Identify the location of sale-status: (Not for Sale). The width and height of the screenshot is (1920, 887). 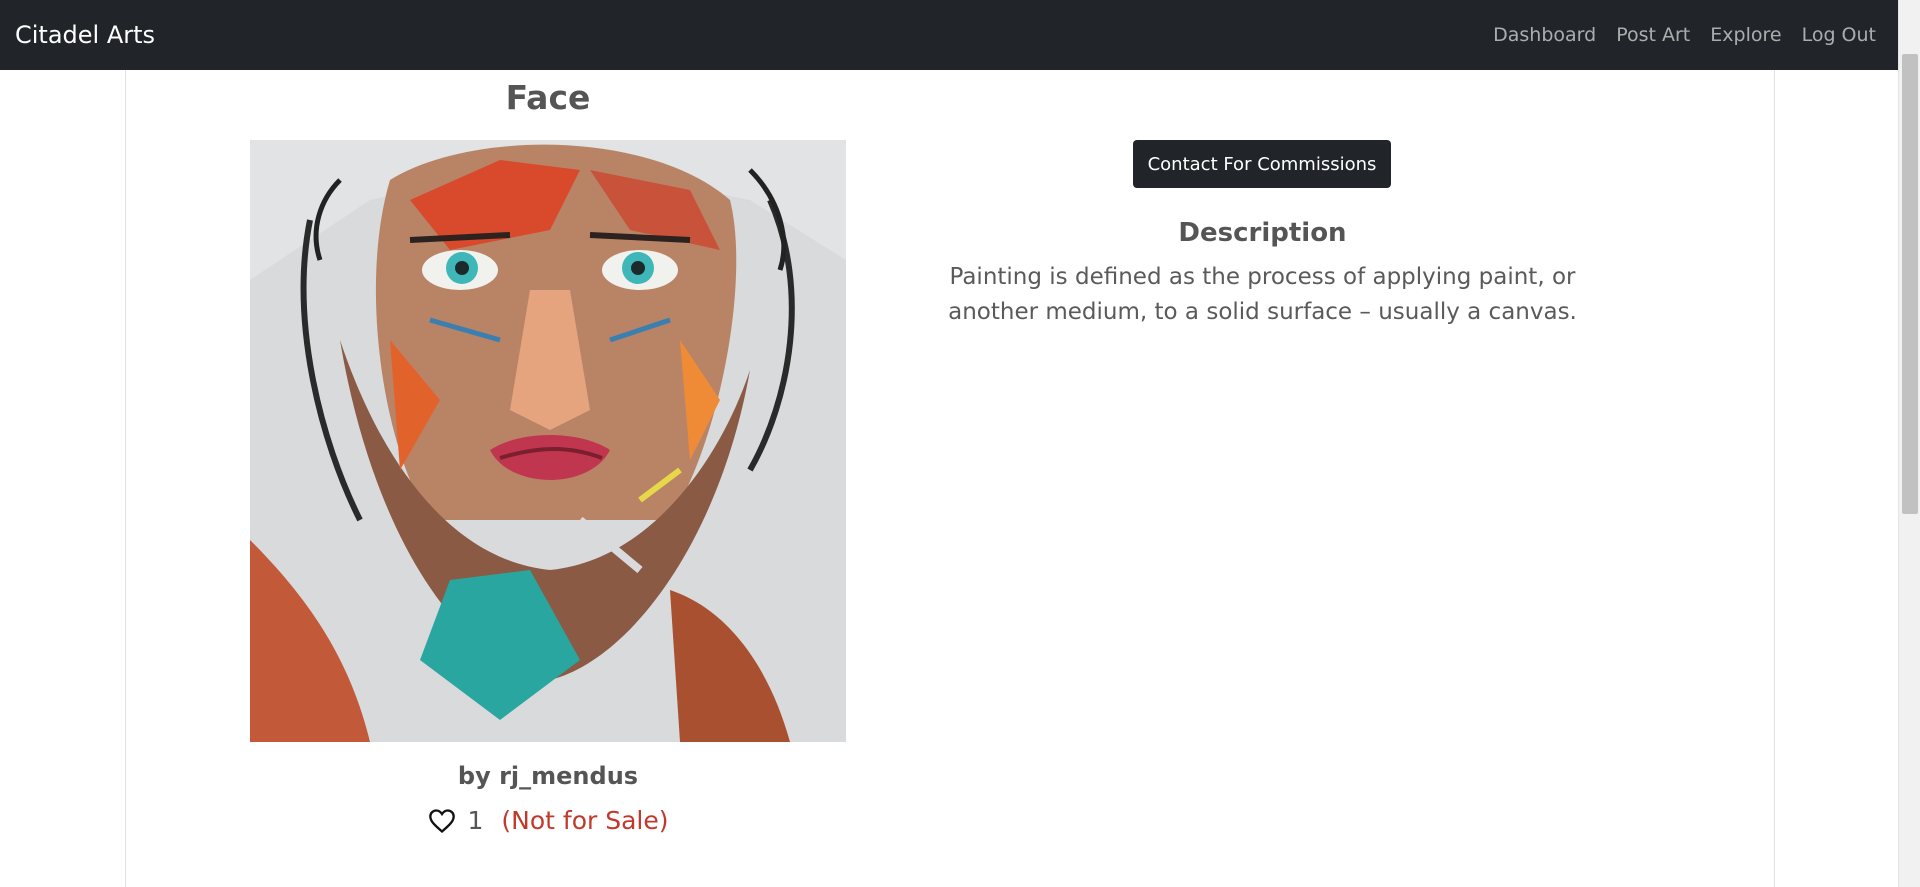
(585, 820).